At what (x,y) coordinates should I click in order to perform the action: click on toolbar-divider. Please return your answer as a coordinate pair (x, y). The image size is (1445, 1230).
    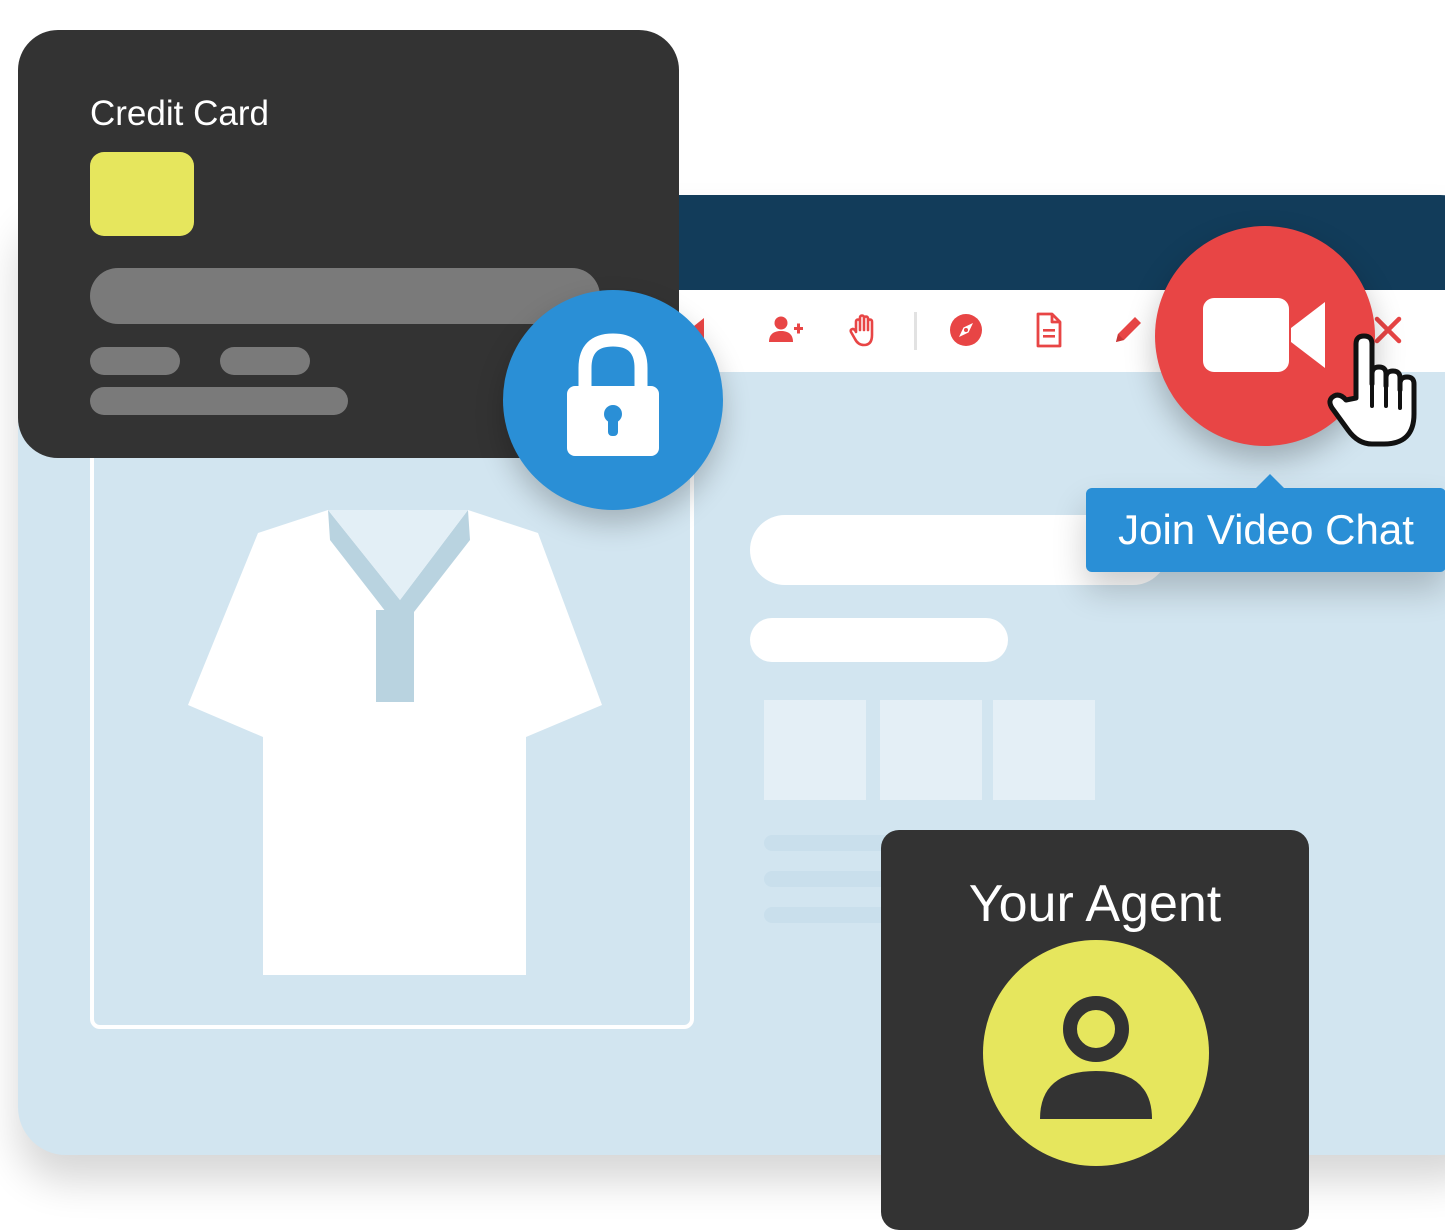
    Looking at the image, I should click on (915, 331).